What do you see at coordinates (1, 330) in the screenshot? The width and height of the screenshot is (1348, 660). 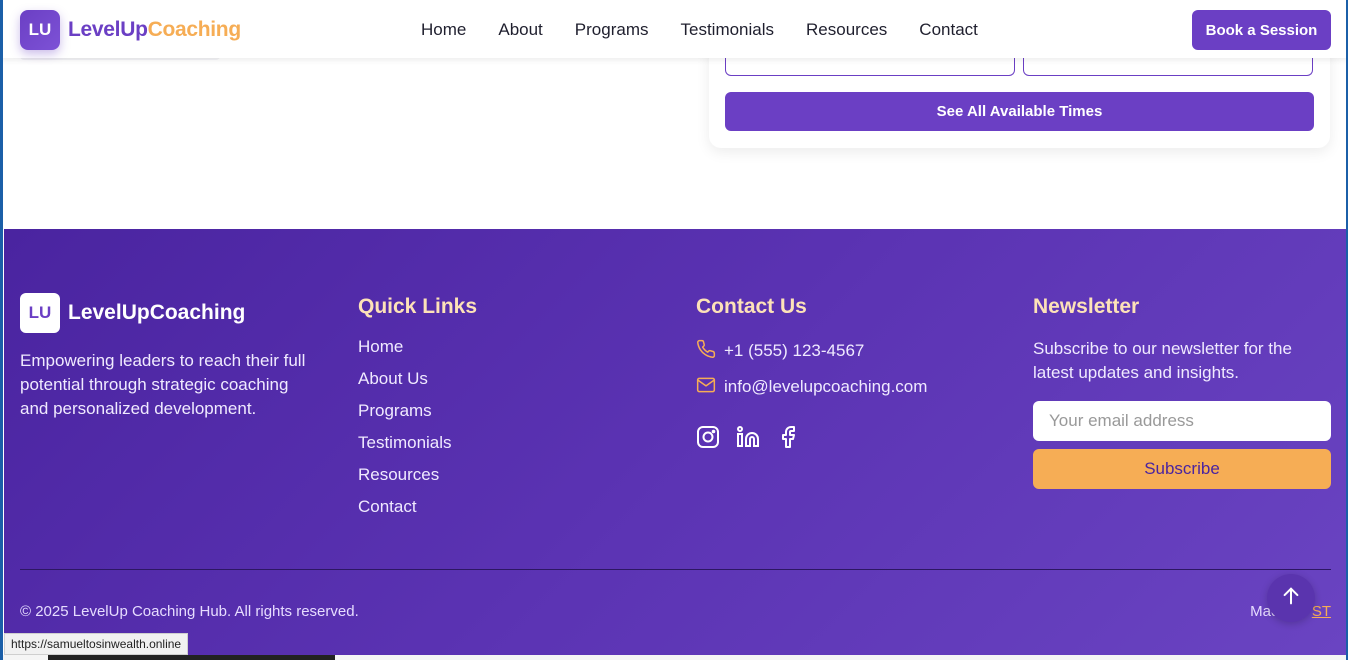 I see `window-border-left` at bounding box center [1, 330].